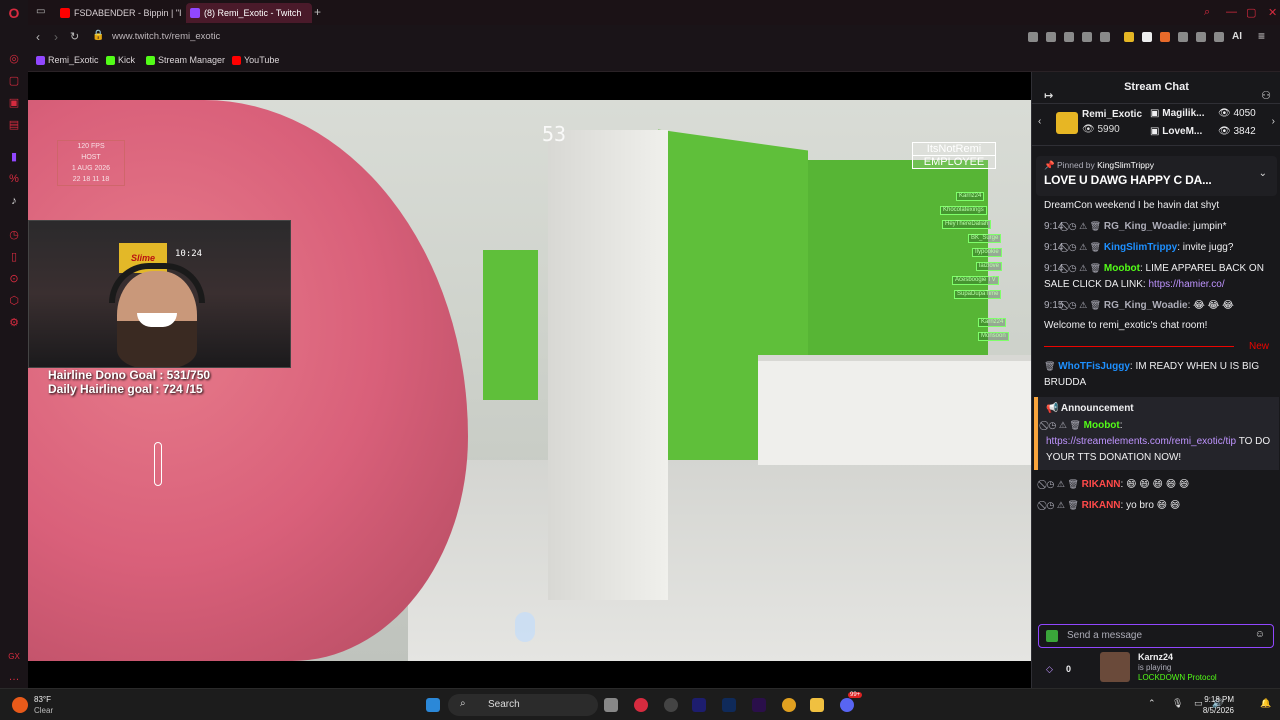  Describe the element at coordinates (729, 705) in the screenshot. I see `photoshop-icon` at that location.